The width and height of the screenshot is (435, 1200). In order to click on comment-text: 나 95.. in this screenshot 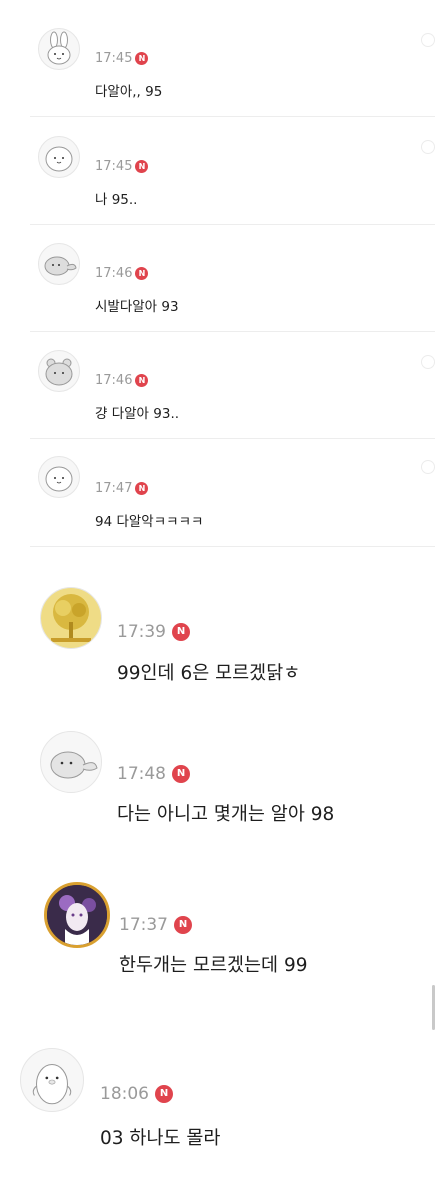, I will do `click(116, 200)`.